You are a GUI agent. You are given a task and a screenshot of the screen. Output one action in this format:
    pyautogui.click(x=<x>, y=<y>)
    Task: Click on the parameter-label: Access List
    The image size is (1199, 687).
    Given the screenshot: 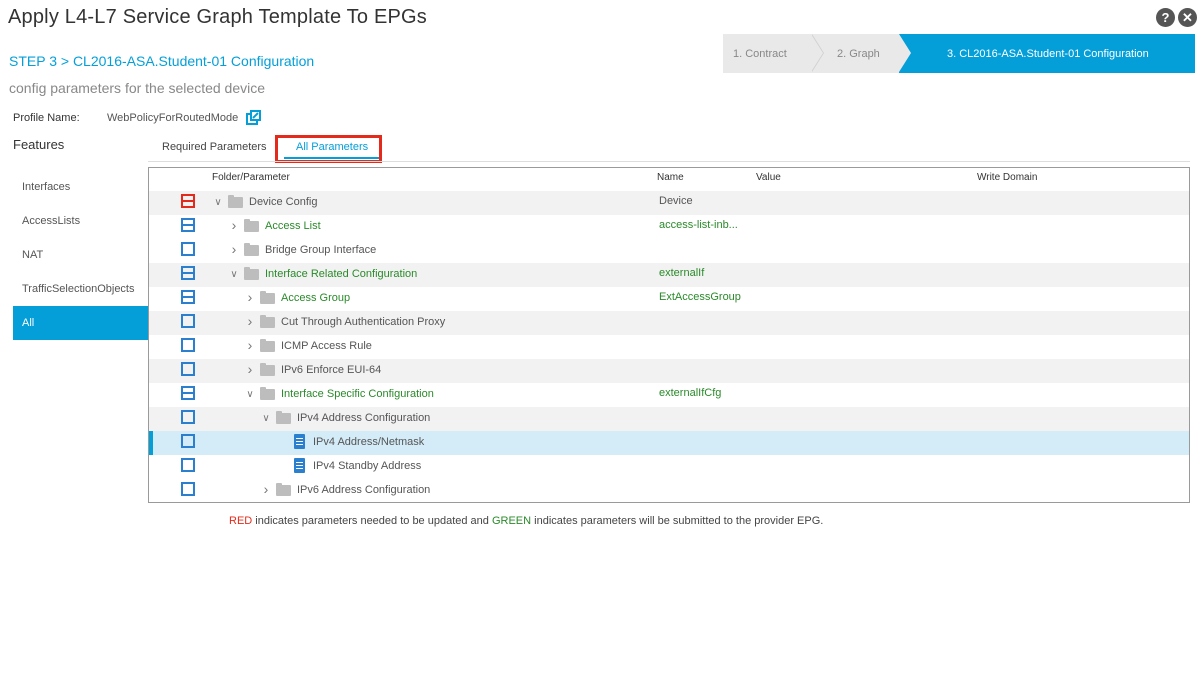 What is the action you would take?
    pyautogui.click(x=293, y=226)
    